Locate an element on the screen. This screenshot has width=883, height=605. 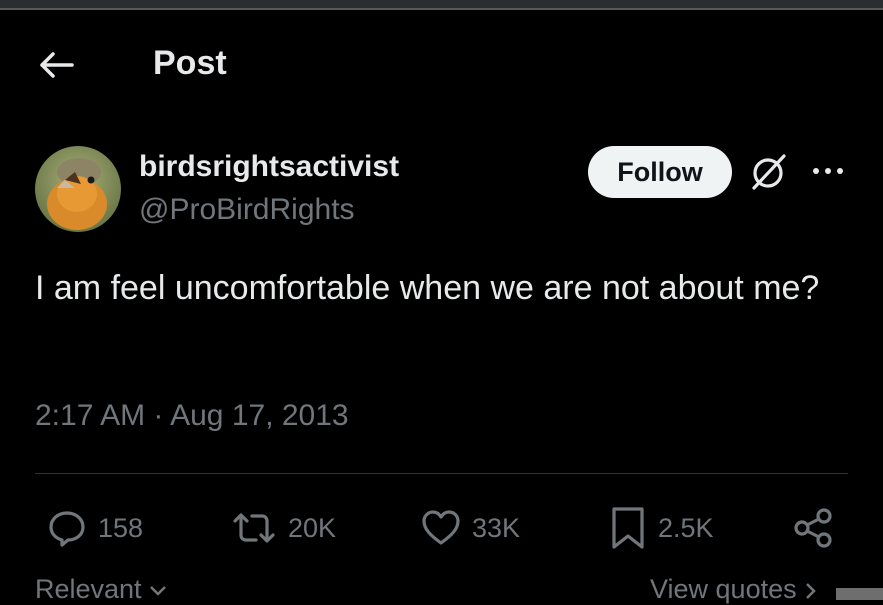
page-title: Post is located at coordinates (190, 63).